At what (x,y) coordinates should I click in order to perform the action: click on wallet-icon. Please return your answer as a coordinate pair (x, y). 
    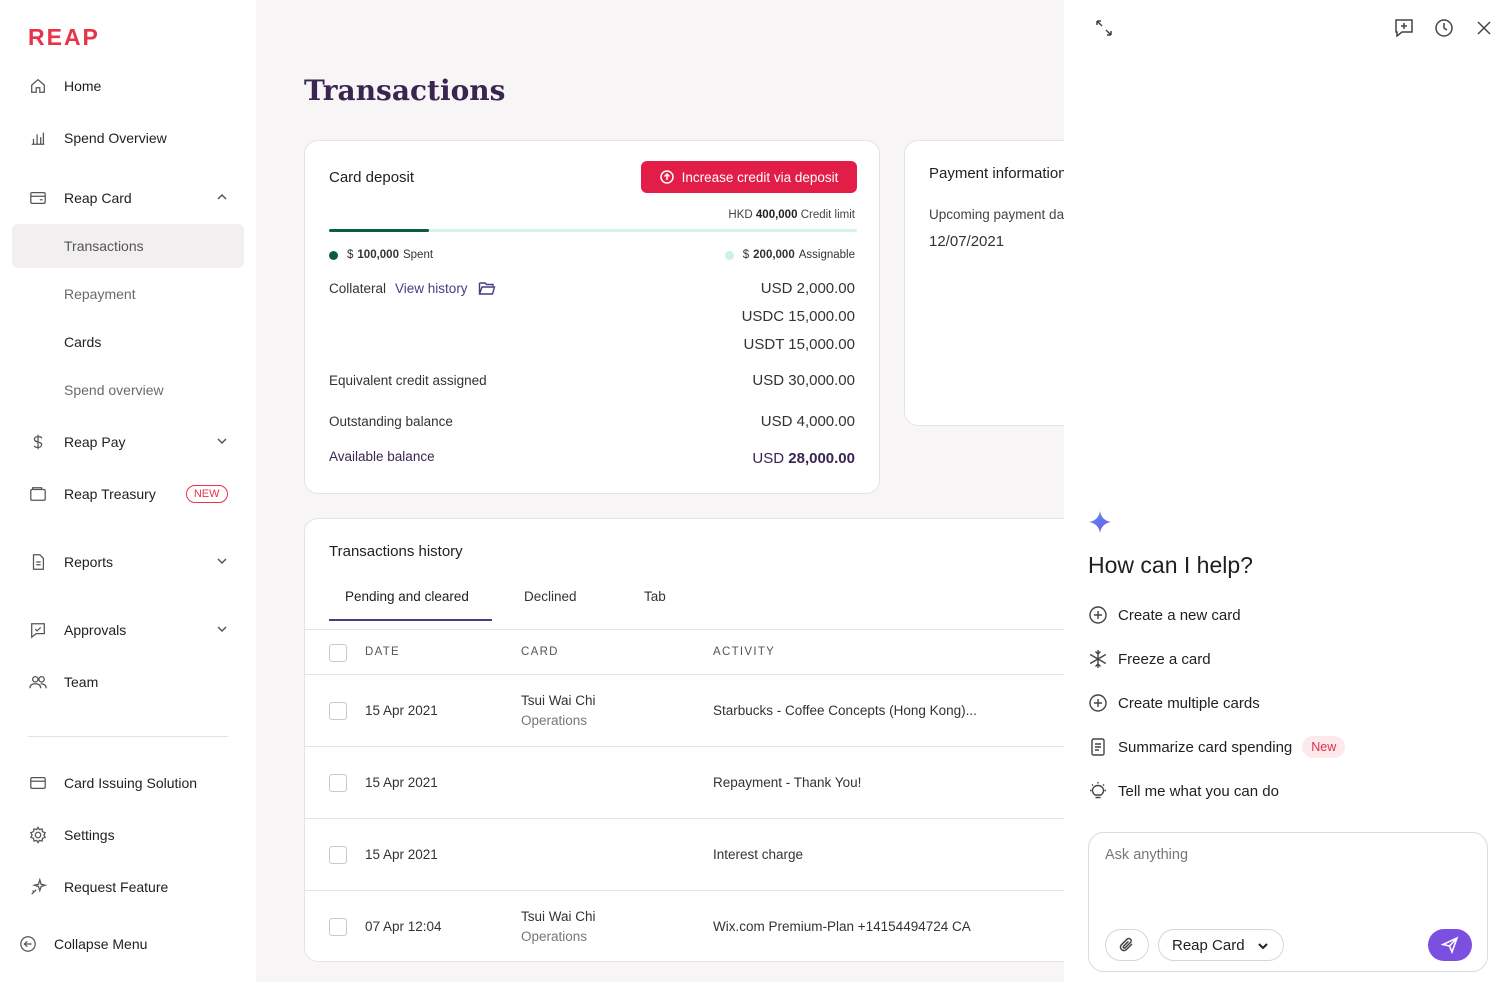
    Looking at the image, I should click on (38, 494).